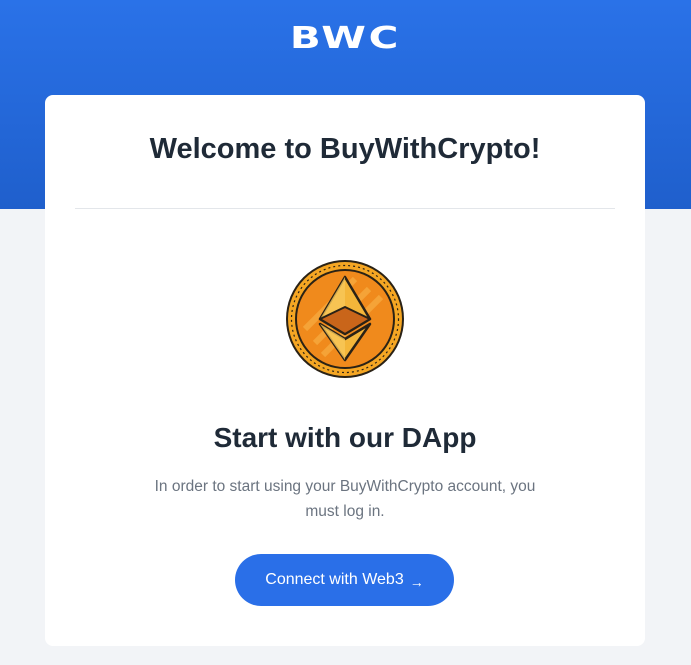 The width and height of the screenshot is (691, 665). I want to click on connect-web3-button: Connect with Web3 →, so click(344, 580).